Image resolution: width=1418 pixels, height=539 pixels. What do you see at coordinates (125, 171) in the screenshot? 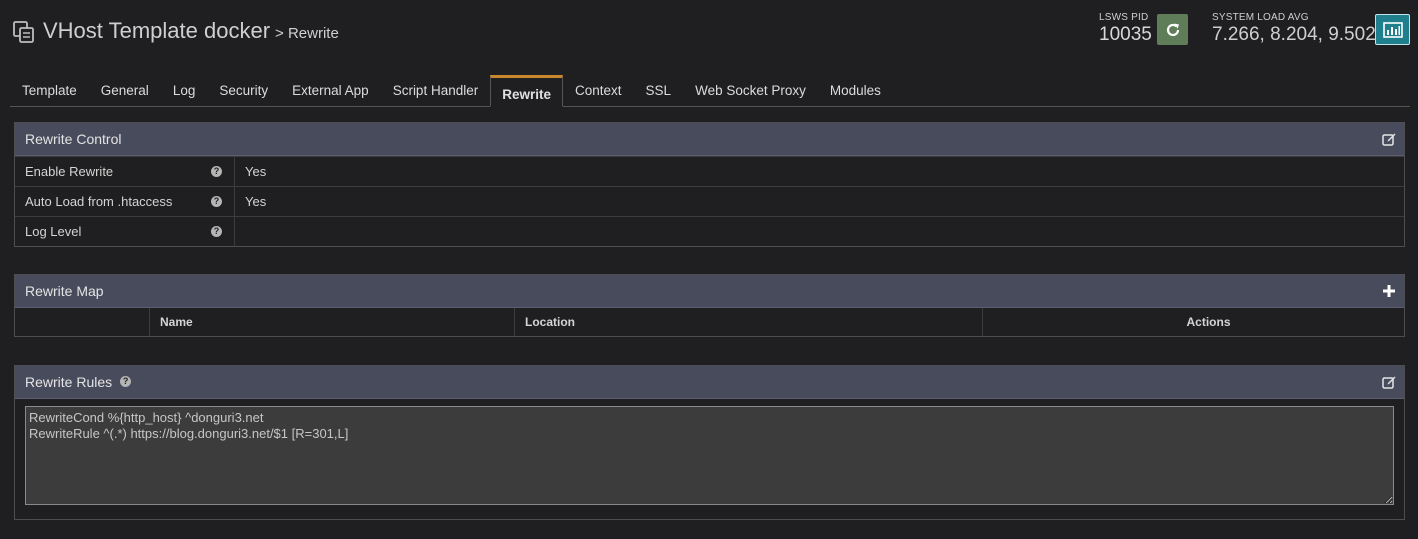
I see `row-label-cell: Enable Rewrite ?` at bounding box center [125, 171].